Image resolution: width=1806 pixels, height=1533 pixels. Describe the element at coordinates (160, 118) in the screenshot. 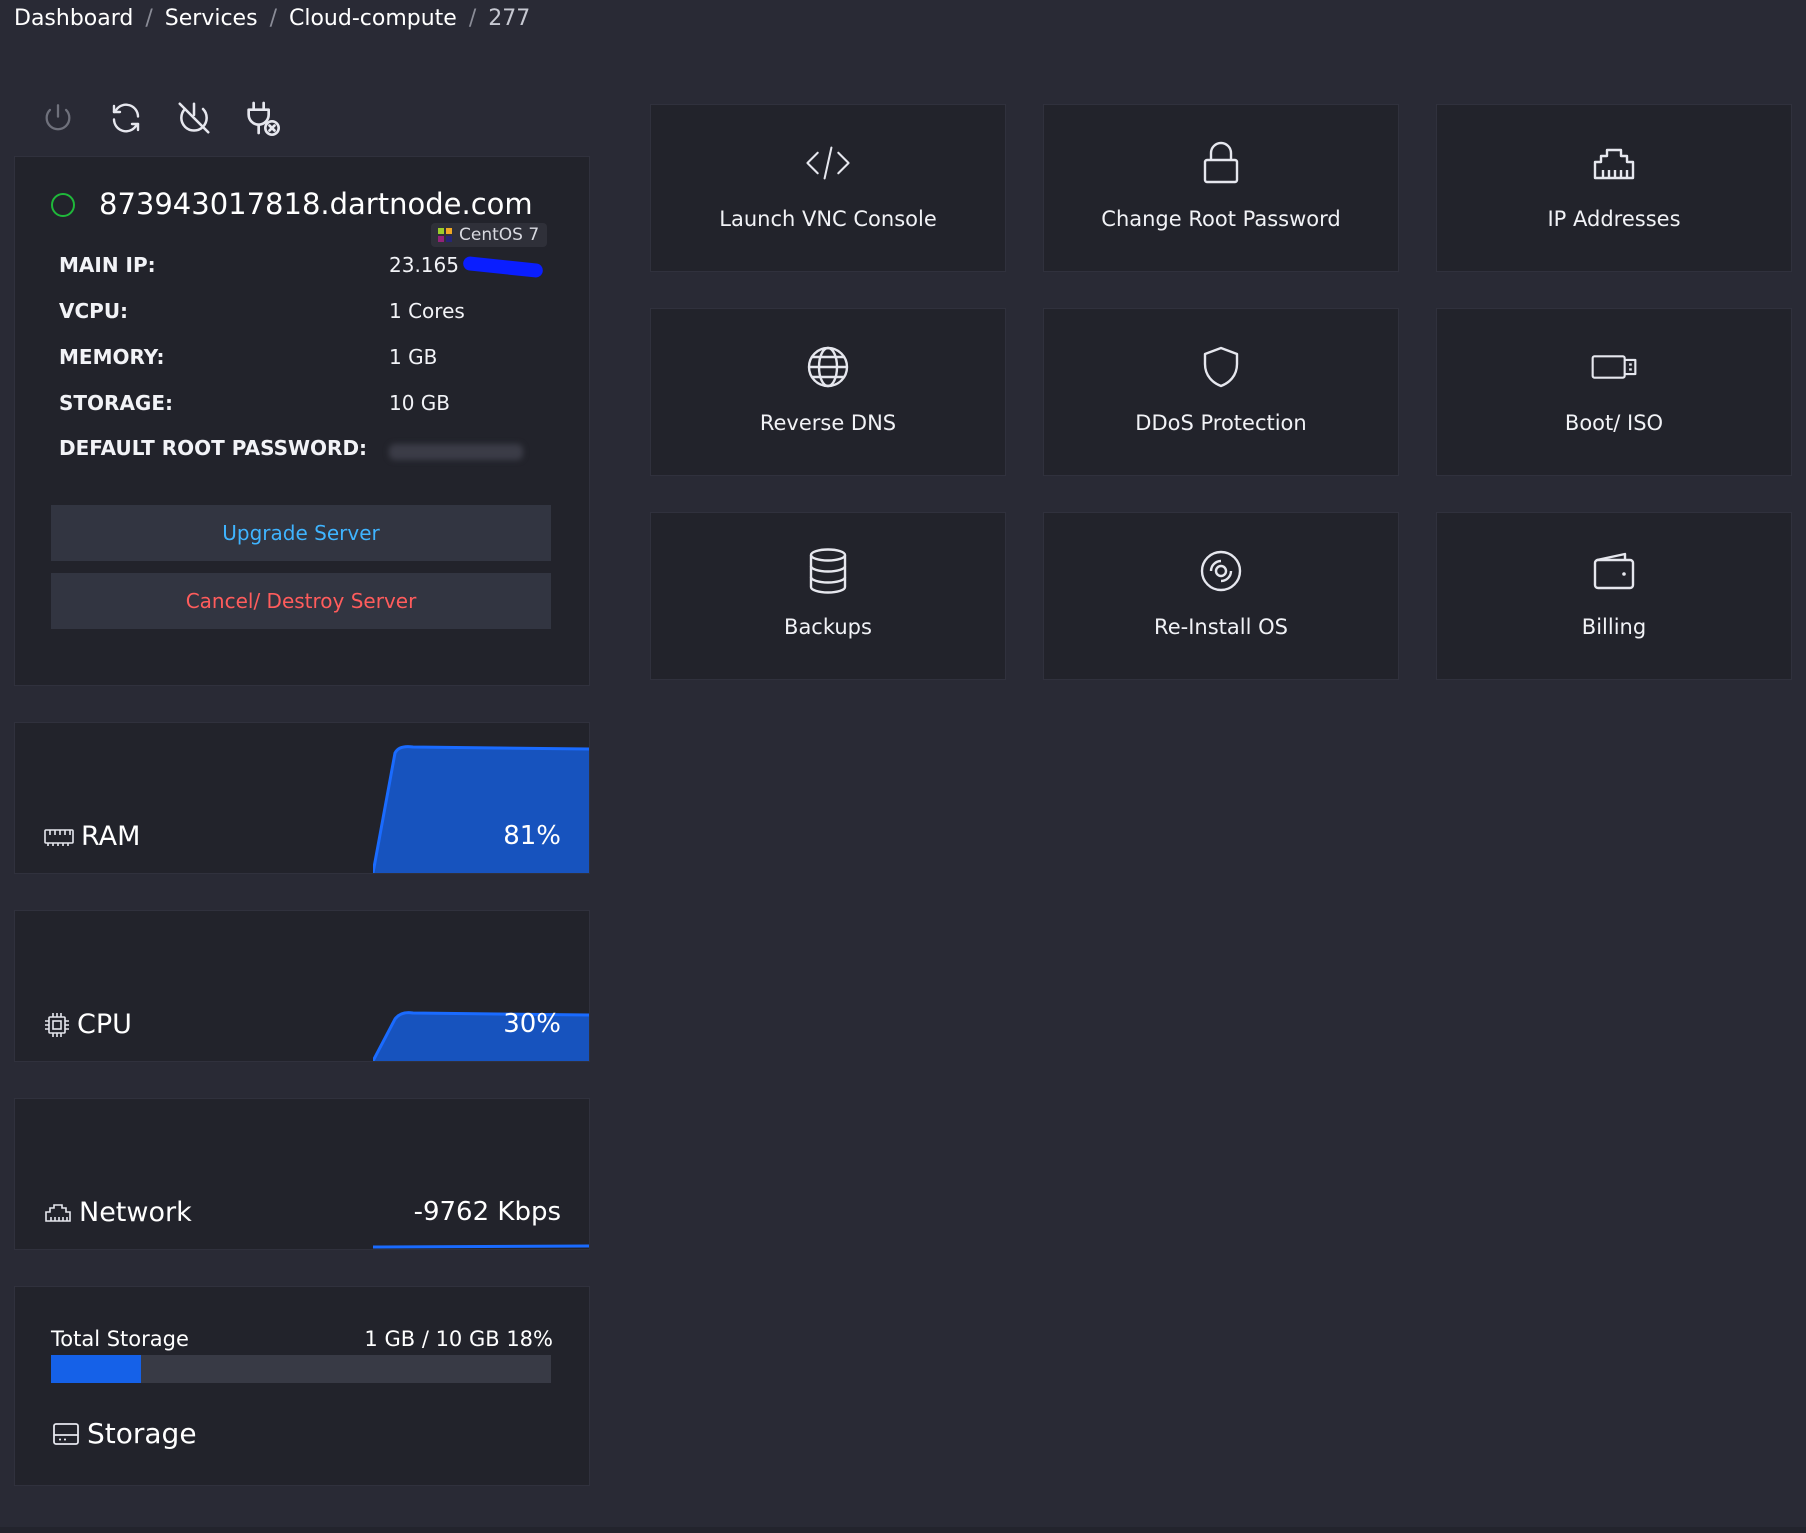

I see `server-action-toolbar` at that location.